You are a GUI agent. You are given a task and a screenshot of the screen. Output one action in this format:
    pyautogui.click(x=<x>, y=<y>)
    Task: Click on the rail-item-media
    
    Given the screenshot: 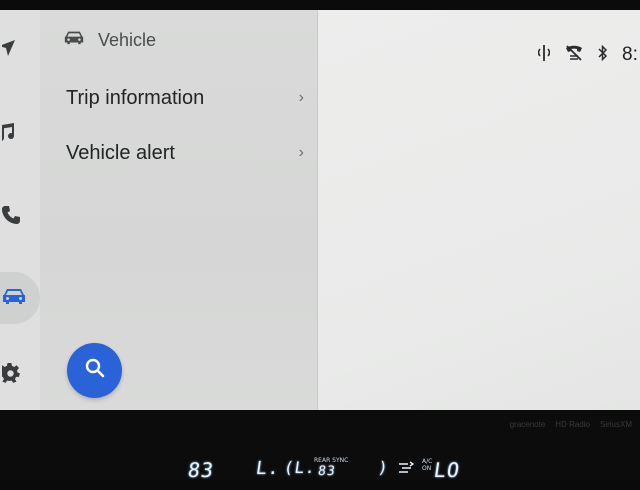 What is the action you would take?
    pyautogui.click(x=20, y=134)
    